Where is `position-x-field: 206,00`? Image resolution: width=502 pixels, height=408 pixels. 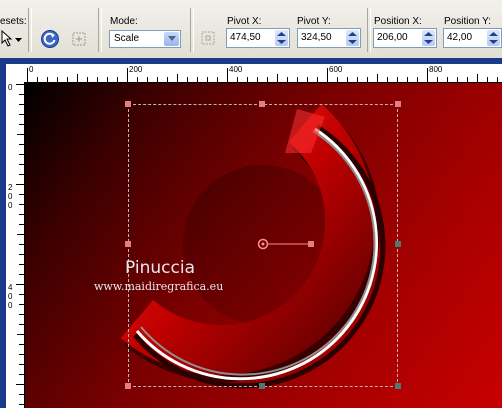 position-x-field: 206,00 is located at coordinates (405, 38).